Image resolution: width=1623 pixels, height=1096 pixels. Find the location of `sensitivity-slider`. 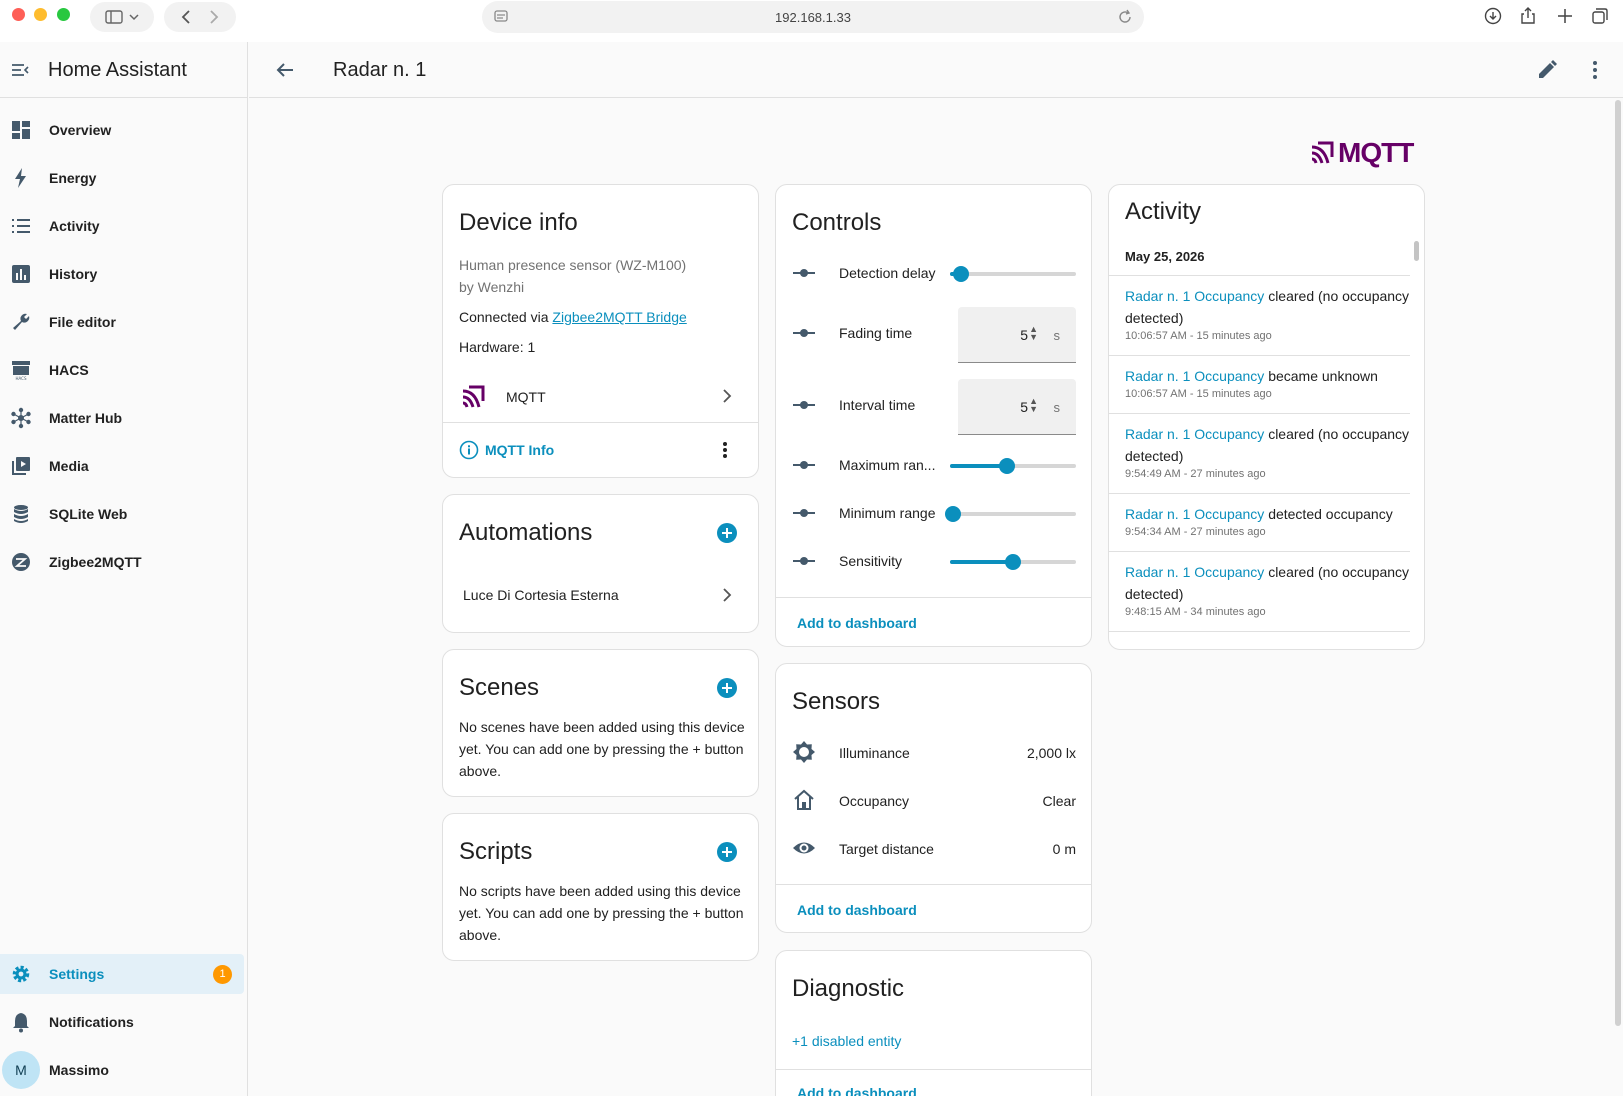

sensitivity-slider is located at coordinates (1013, 562).